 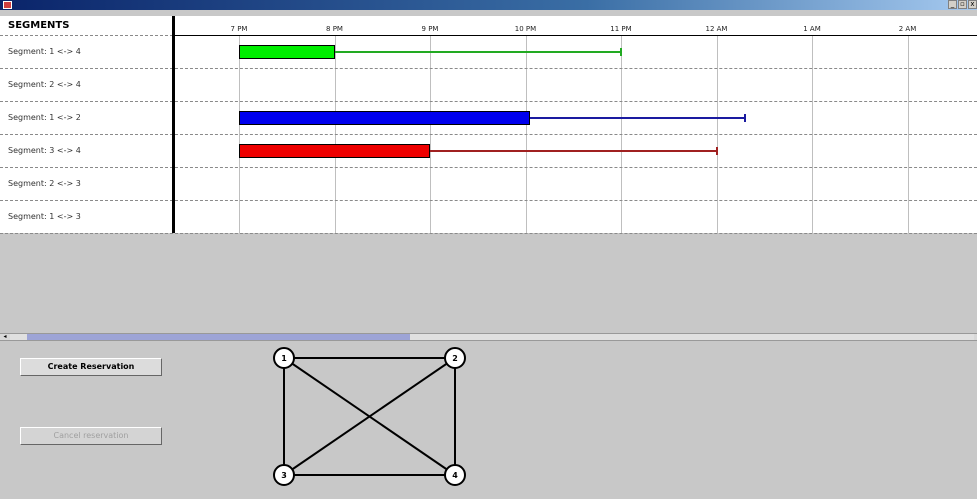 What do you see at coordinates (716, 29) in the screenshot?
I see `time-tick-label: 12 AM` at bounding box center [716, 29].